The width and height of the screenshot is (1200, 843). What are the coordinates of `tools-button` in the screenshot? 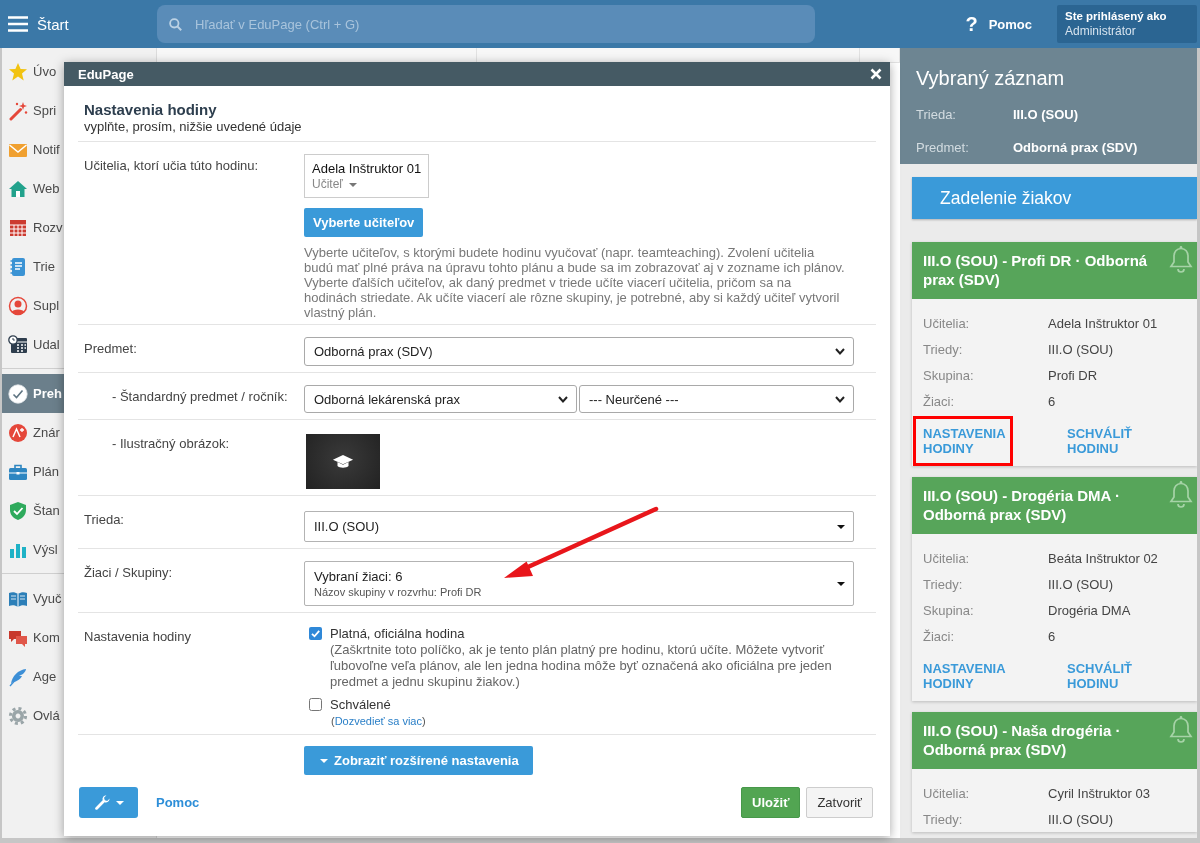 It's located at (108, 802).